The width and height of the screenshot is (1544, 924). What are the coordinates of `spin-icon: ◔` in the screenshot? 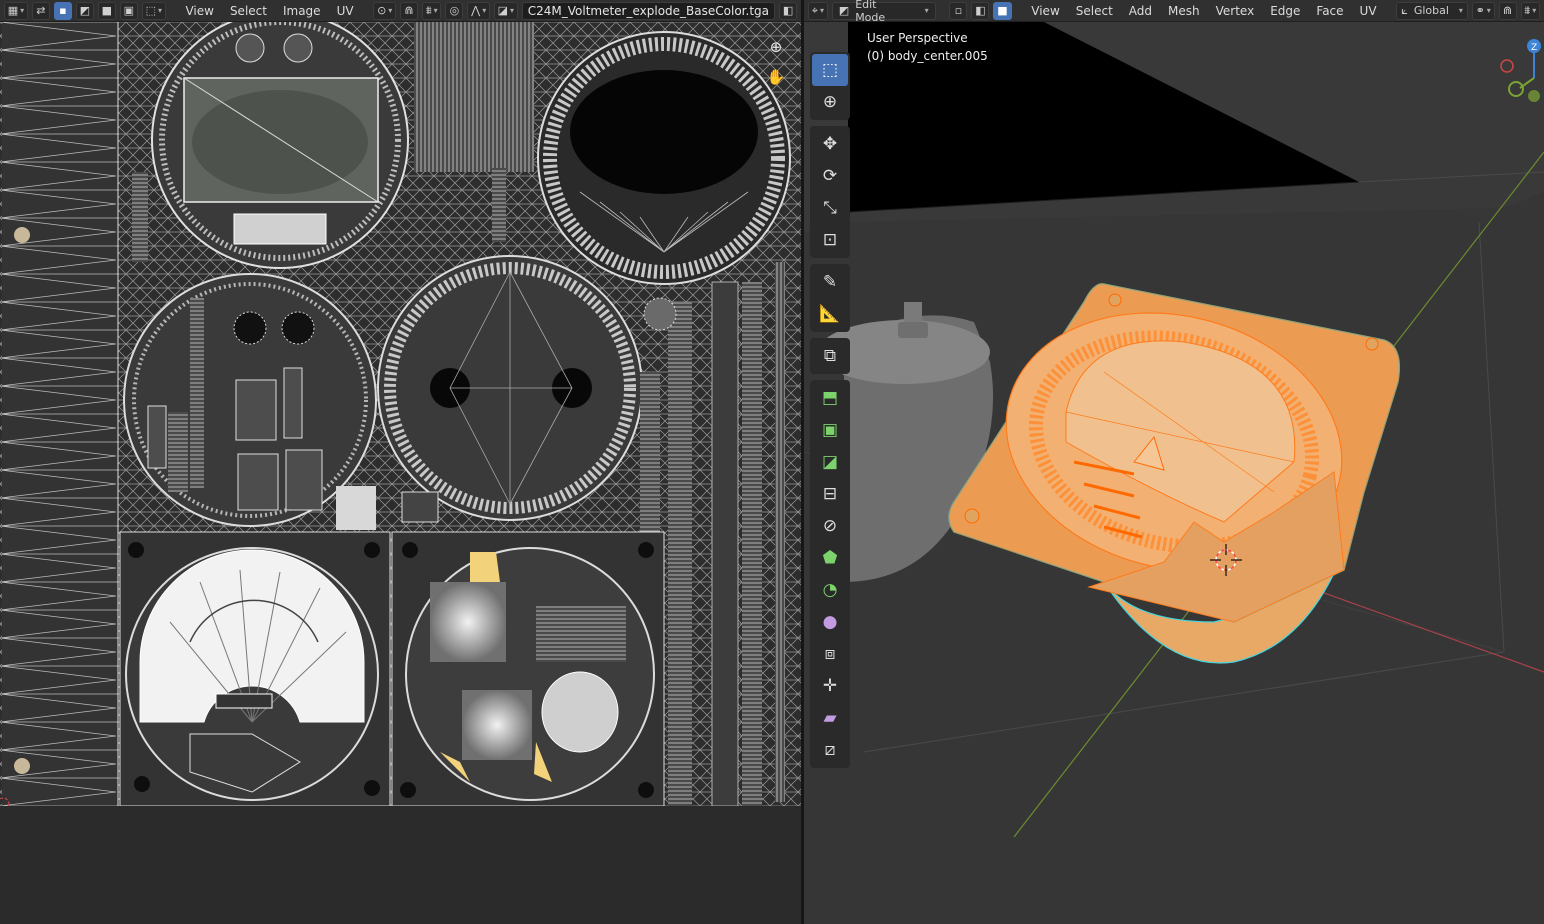 It's located at (830, 590).